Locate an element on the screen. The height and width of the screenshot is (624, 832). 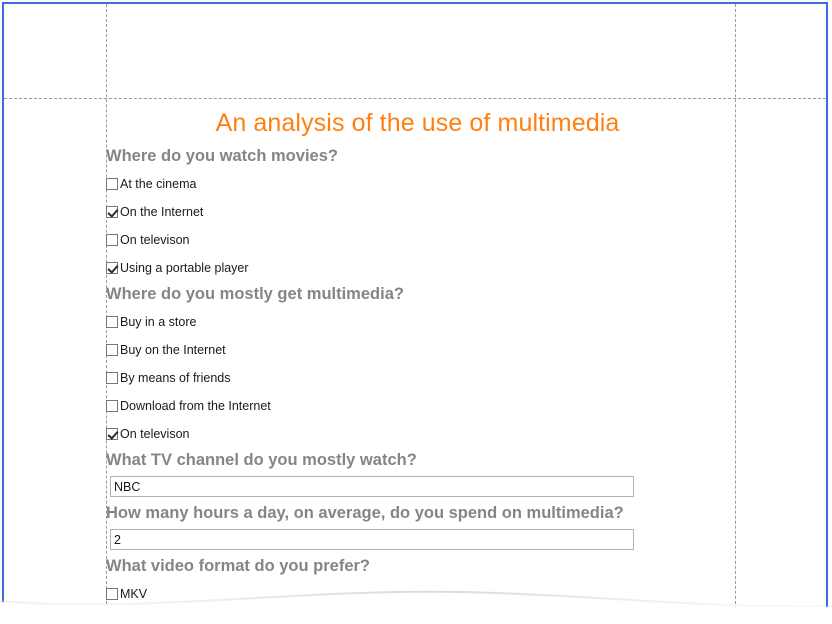
checkbox-buy-on-the-internet is located at coordinates (112, 350).